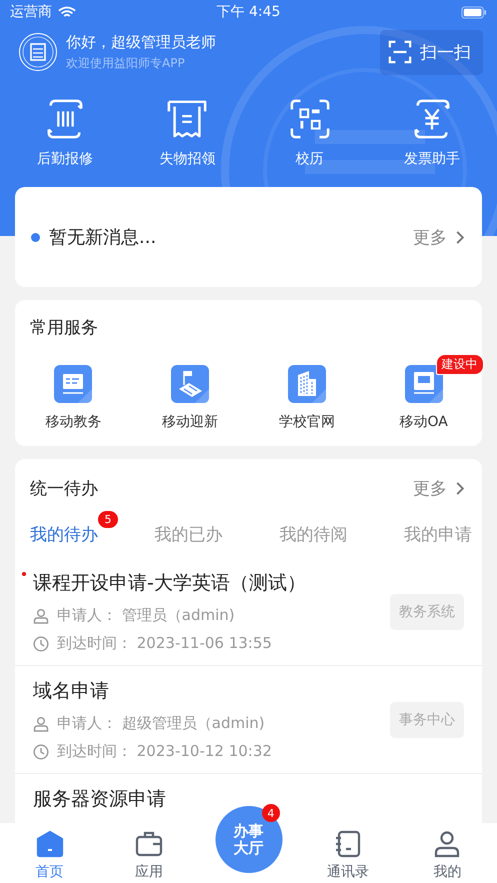  Describe the element at coordinates (164, 643) in the screenshot. I see `arrival-time-text: 到达时间： 2023-11-06 13:55` at that location.